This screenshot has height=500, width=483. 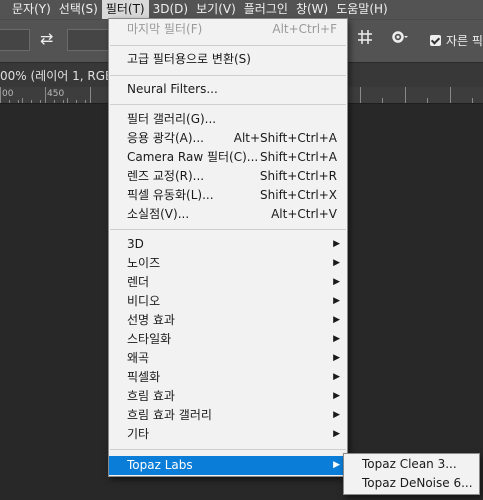 What do you see at coordinates (135, 244) in the screenshot?
I see `menu-item-label: 3D` at bounding box center [135, 244].